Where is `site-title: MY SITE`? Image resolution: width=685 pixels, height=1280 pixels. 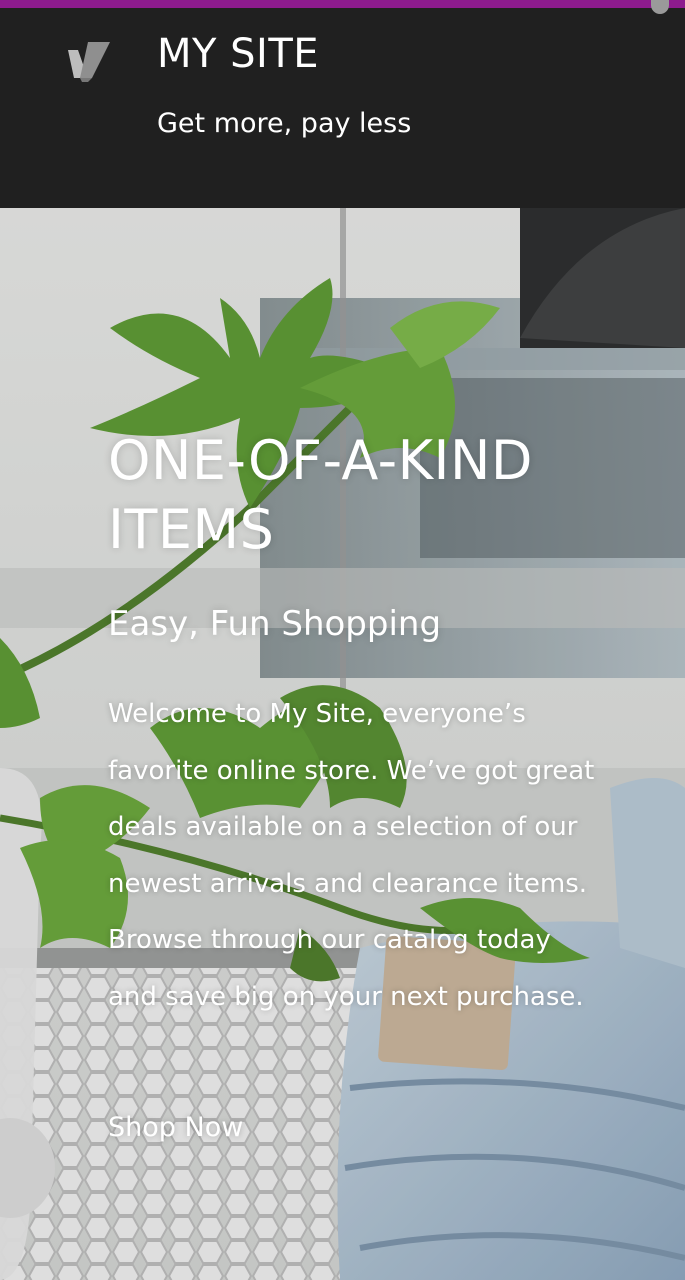 site-title: MY SITE is located at coordinates (238, 54).